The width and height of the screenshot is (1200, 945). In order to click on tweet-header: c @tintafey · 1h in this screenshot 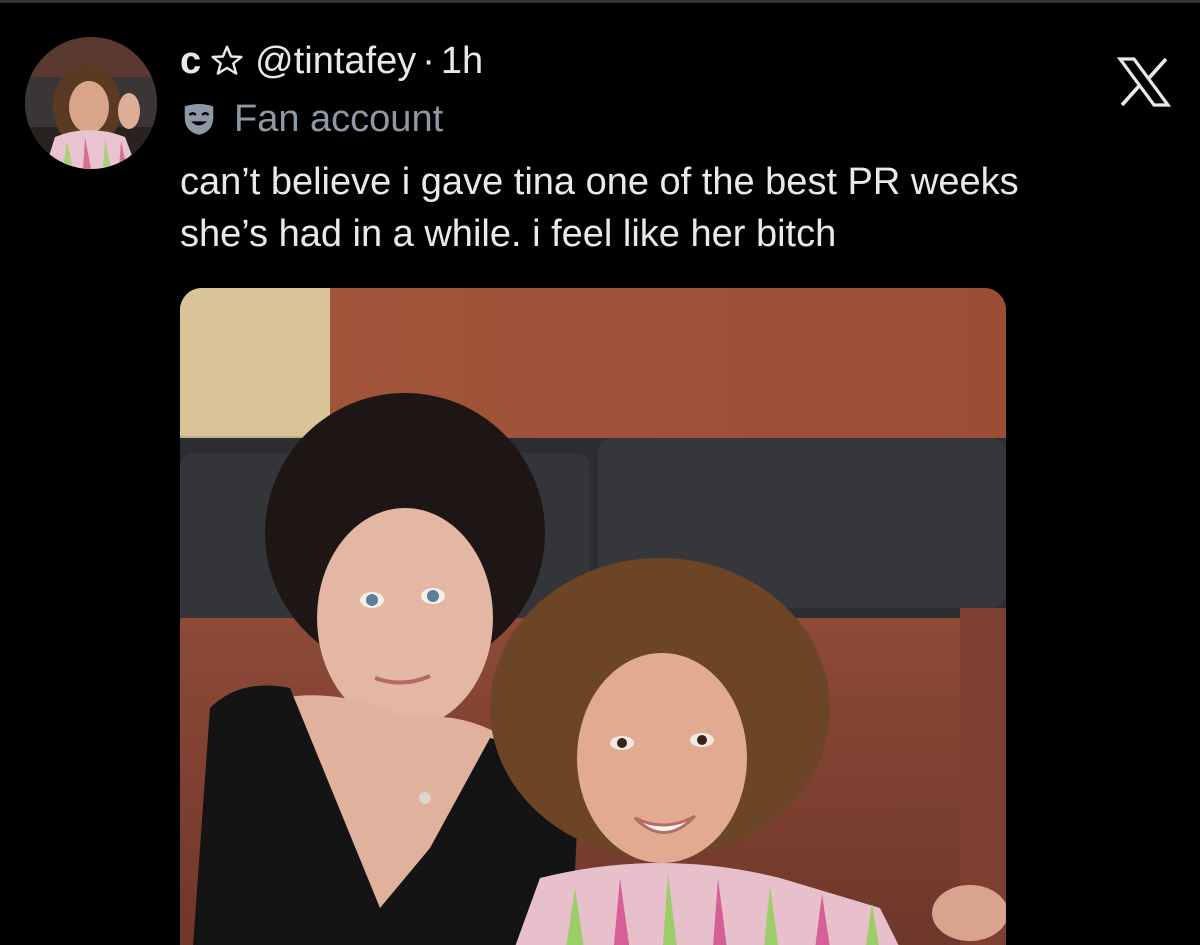, I will do `click(331, 61)`.